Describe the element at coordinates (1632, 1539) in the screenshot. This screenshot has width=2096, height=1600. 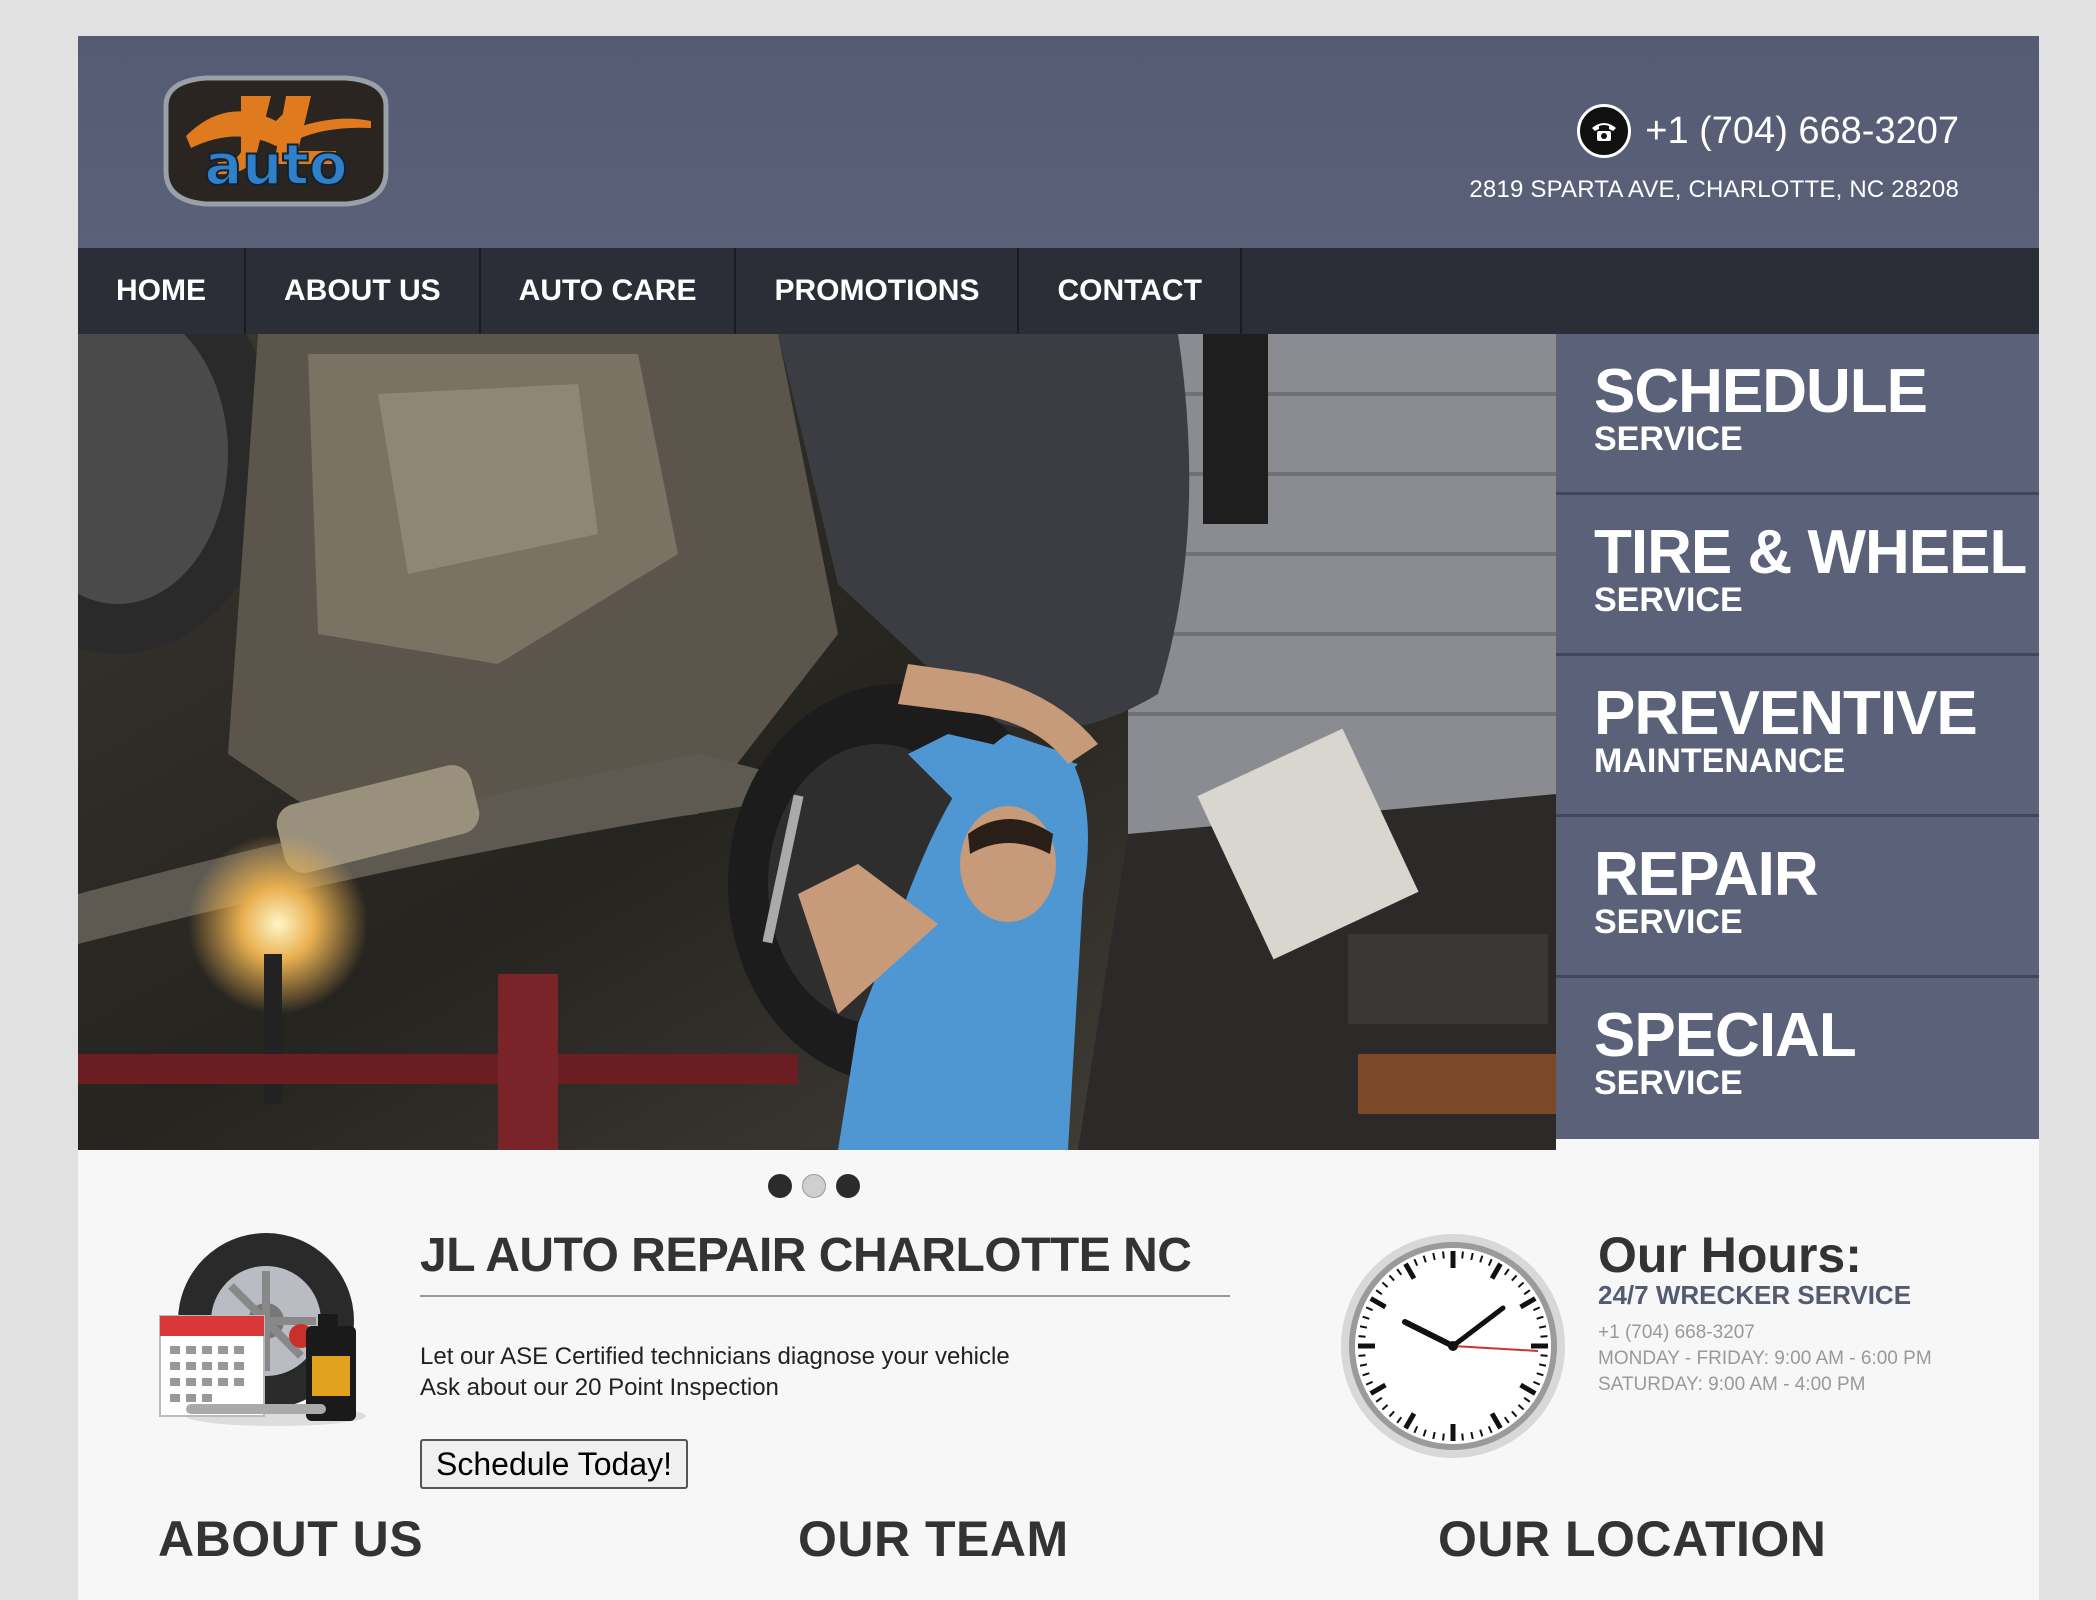
I see `our-location-heading: OUR LOCATION` at that location.